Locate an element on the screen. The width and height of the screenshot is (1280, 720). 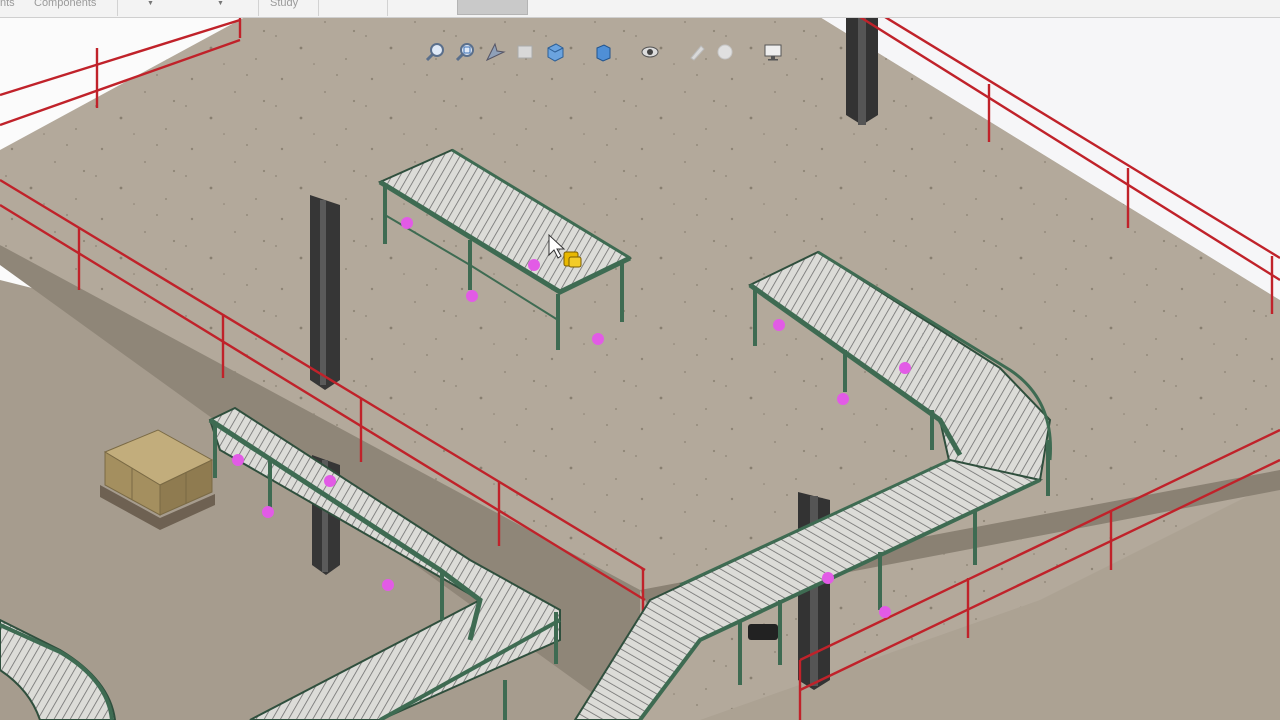
view-settings-icon is located at coordinates (773, 52).